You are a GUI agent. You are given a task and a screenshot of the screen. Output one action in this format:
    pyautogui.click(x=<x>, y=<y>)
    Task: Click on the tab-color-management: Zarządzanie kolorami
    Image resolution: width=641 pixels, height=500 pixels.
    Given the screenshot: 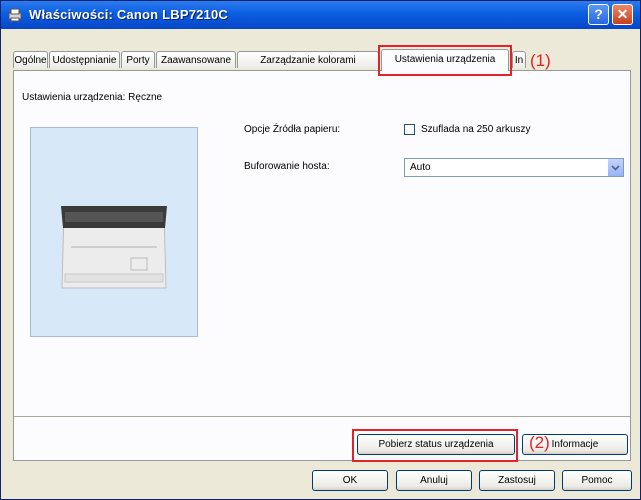 What is the action you would take?
    pyautogui.click(x=308, y=59)
    